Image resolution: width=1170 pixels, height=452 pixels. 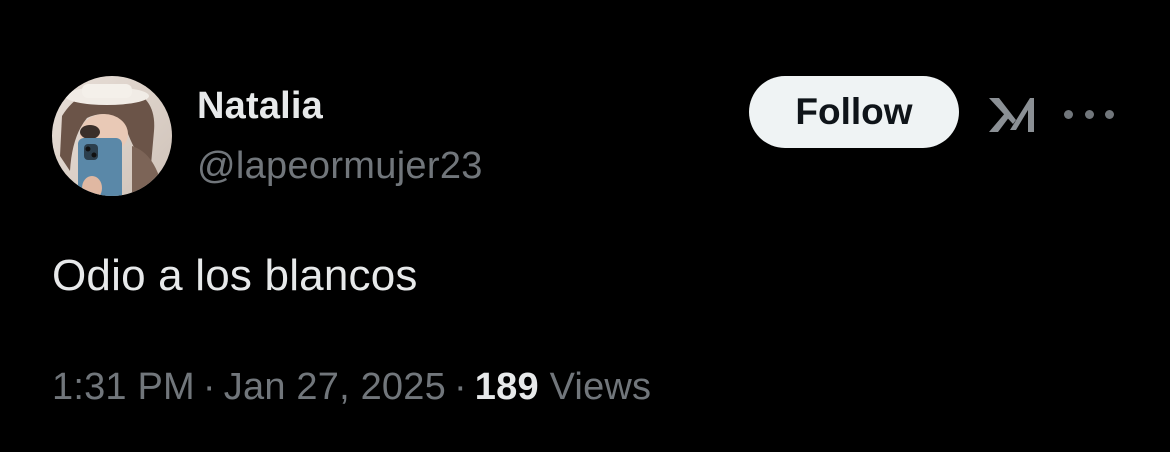 I want to click on avatar, so click(x=112, y=136).